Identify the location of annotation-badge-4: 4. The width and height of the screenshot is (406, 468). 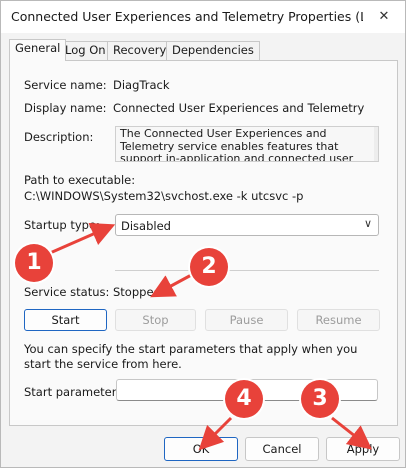
(244, 399).